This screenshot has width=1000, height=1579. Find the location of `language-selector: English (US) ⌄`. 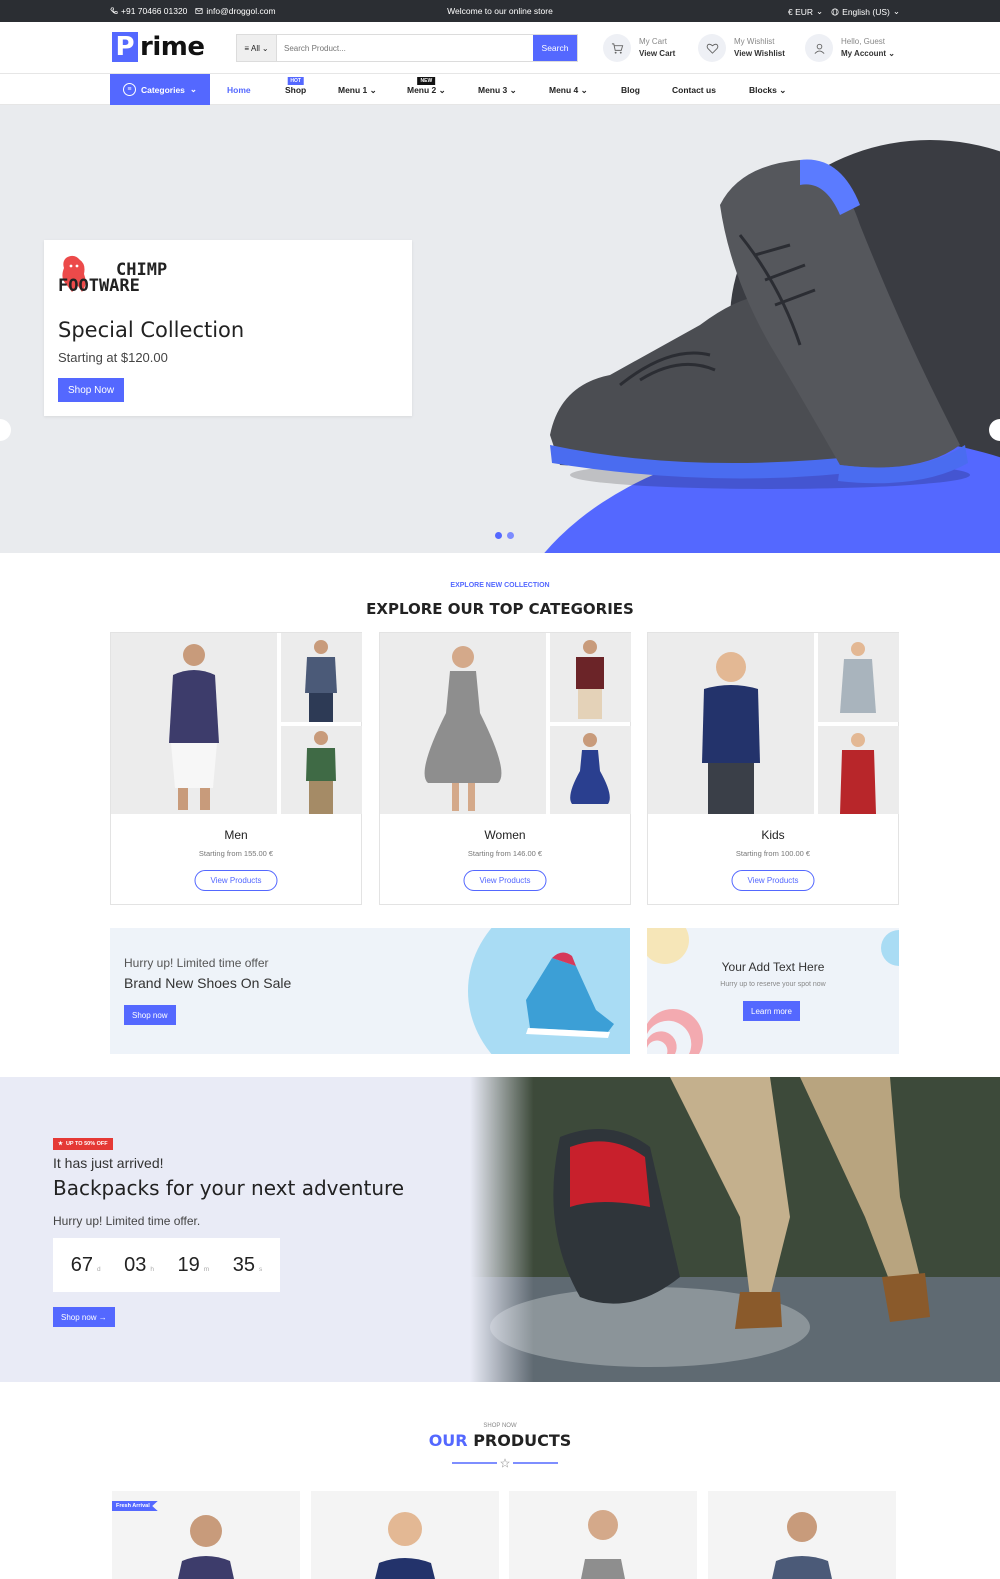

language-selector: English (US) ⌄ is located at coordinates (865, 11).